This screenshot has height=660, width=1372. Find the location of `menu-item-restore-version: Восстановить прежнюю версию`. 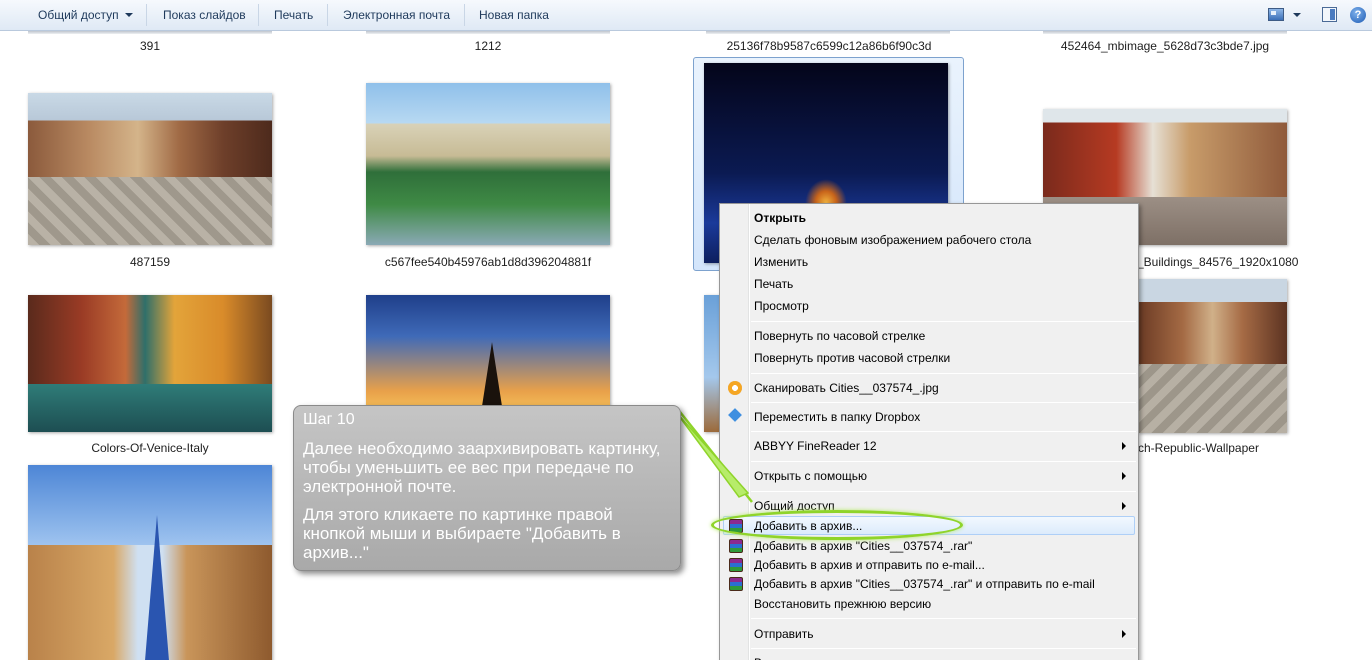

menu-item-restore-version: Восстановить прежнюю версию is located at coordinates (842, 604).